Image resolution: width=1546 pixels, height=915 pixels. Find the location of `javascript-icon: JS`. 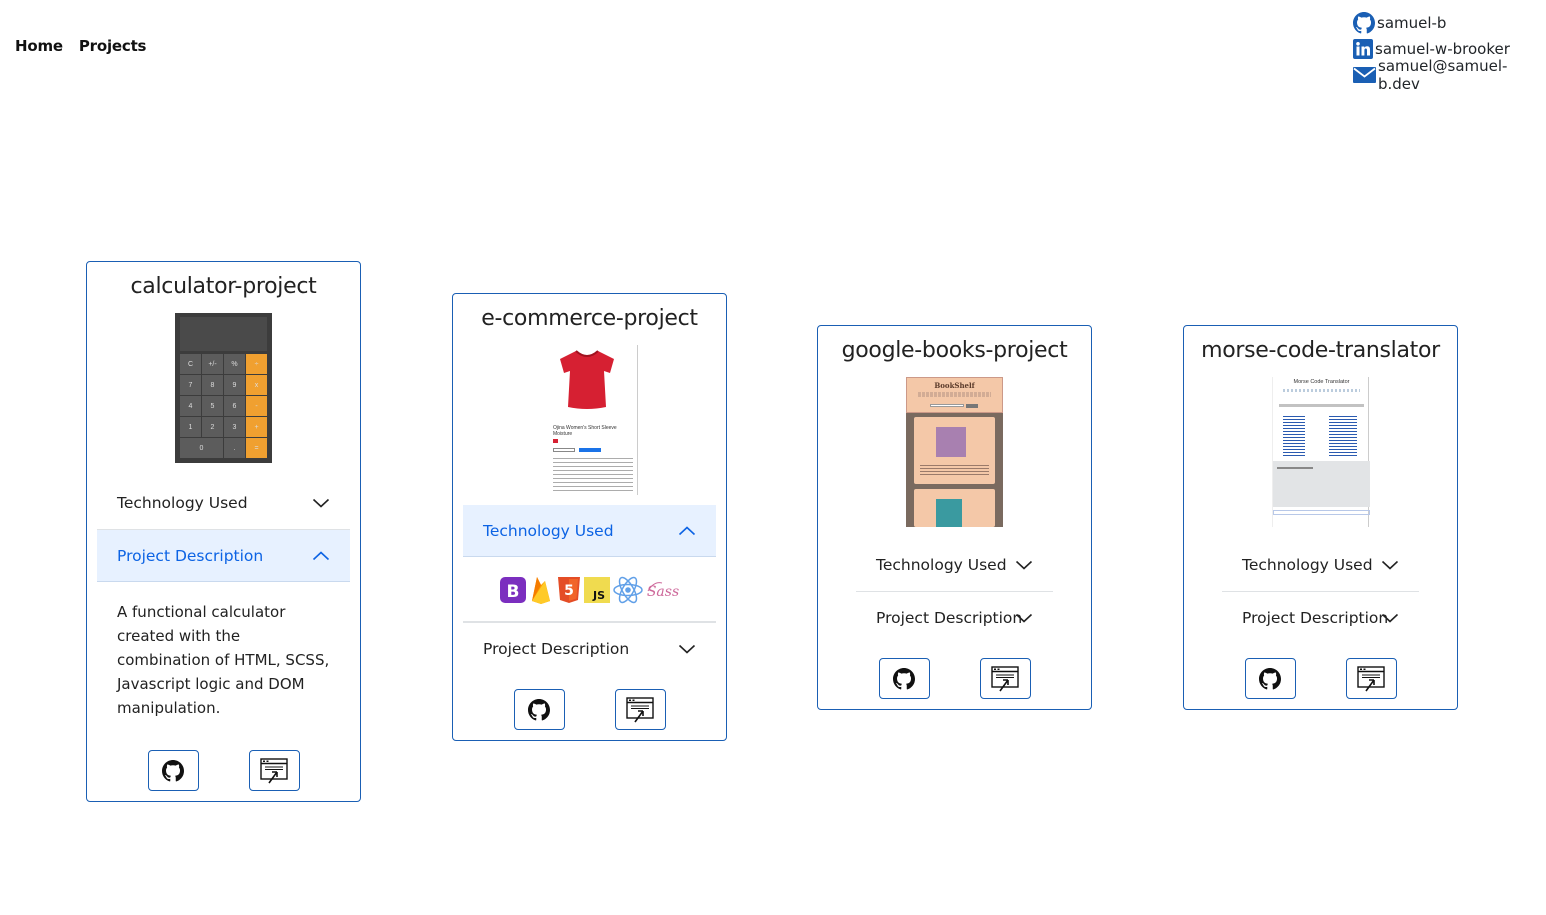

javascript-icon: JS is located at coordinates (596, 590).